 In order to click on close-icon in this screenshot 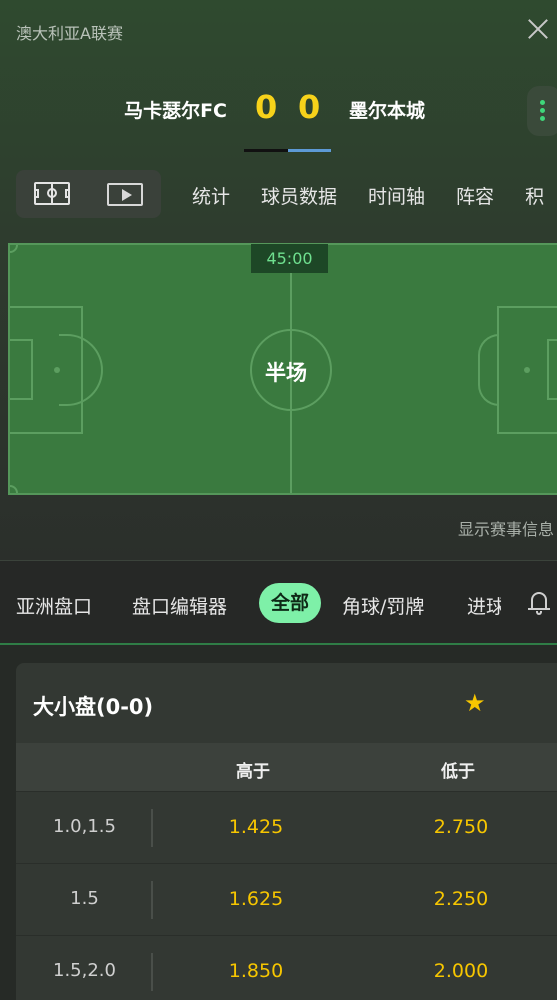, I will do `click(538, 29)`.